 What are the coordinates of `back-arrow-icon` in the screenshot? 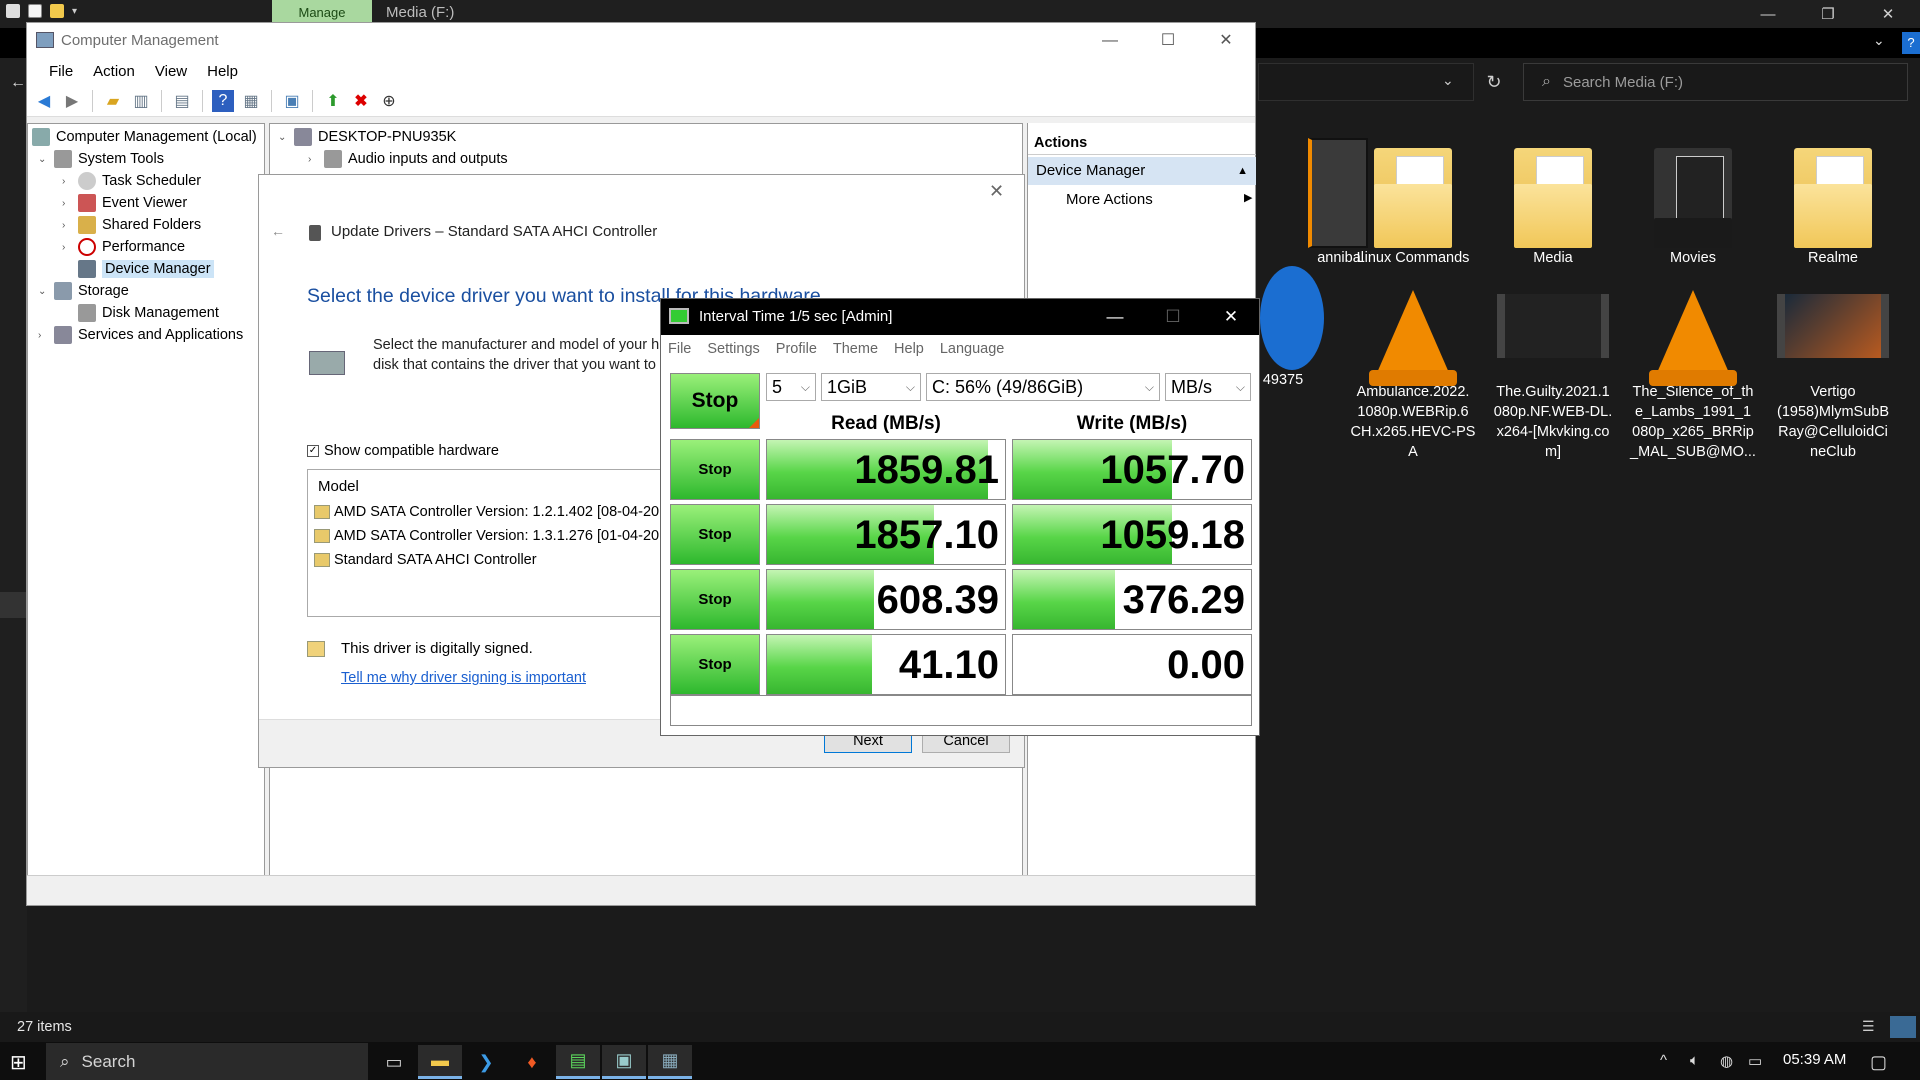 It's located at (13, 11).